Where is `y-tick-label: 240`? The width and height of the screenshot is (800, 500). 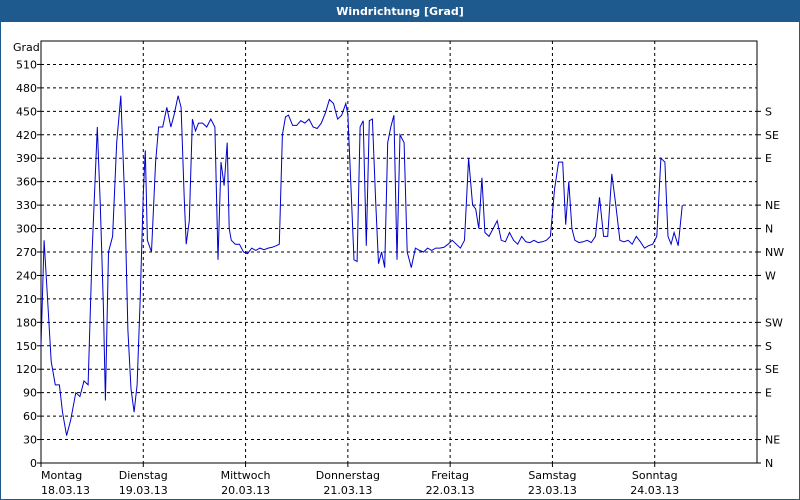
y-tick-label: 240 is located at coordinates (26, 275).